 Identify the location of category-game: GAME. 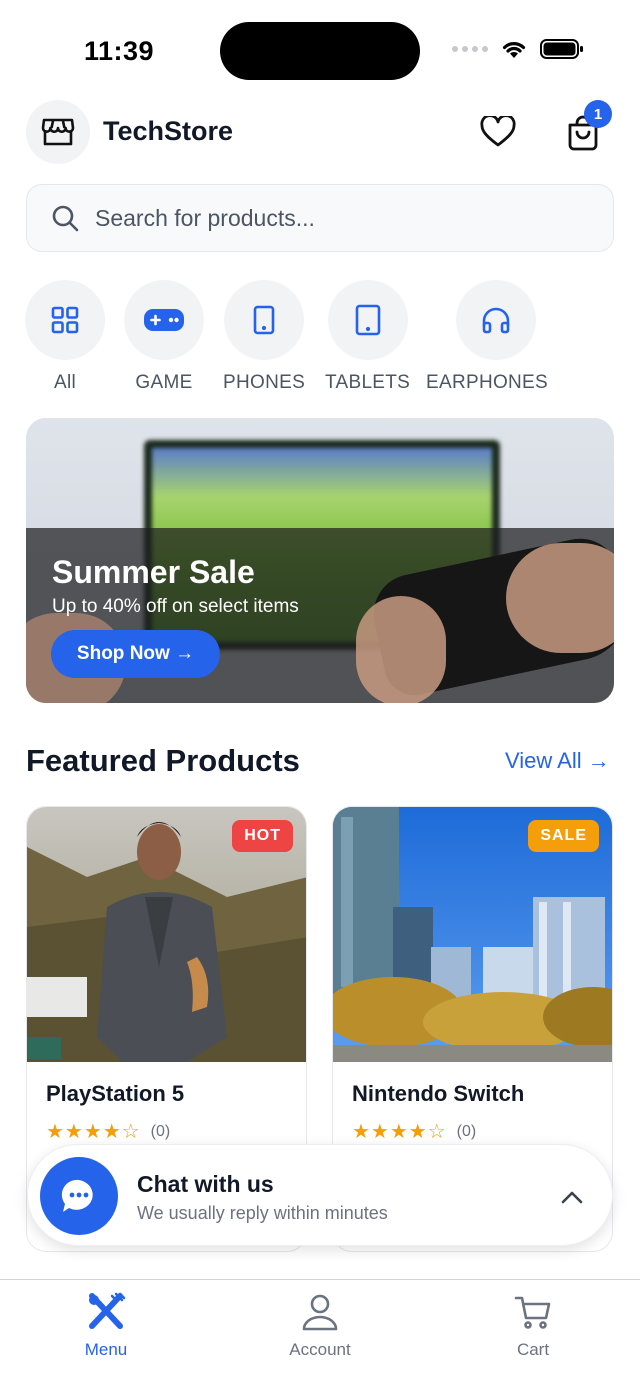
(164, 337).